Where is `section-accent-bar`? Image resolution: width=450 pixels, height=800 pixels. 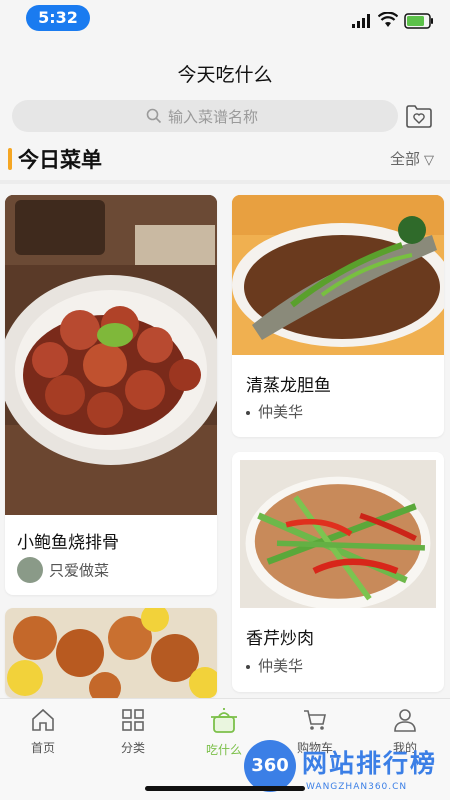
section-accent-bar is located at coordinates (10, 159).